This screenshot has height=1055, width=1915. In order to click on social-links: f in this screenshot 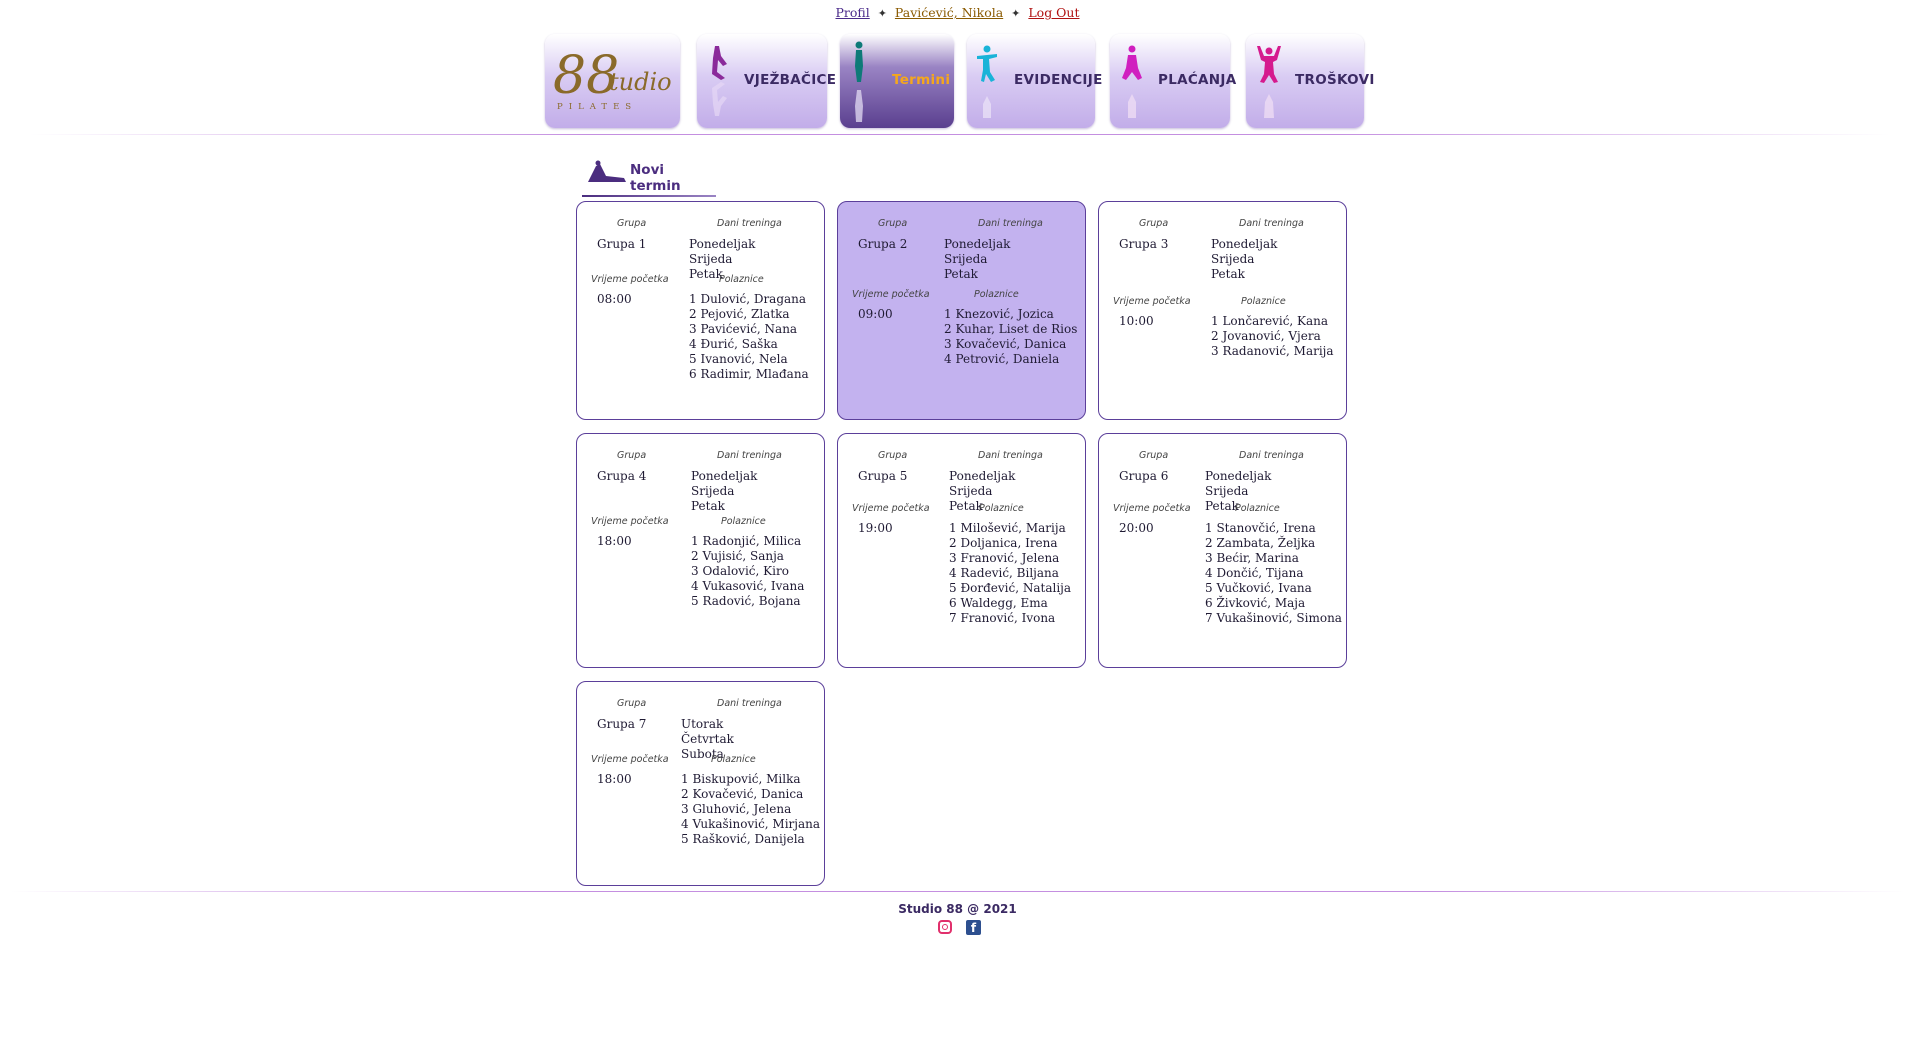, I will do `click(959, 929)`.